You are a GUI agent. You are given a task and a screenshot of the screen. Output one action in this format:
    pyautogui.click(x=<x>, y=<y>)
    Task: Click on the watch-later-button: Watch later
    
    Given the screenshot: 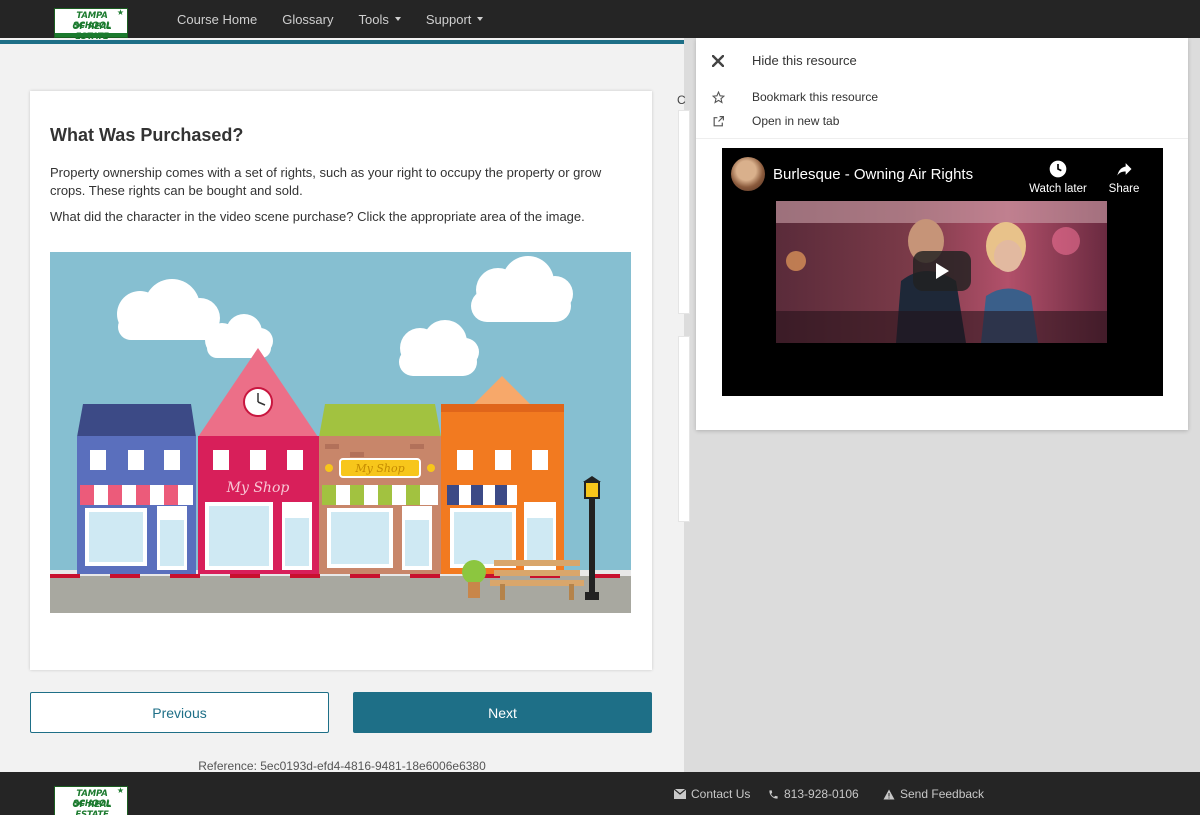 What is the action you would take?
    pyautogui.click(x=1058, y=177)
    